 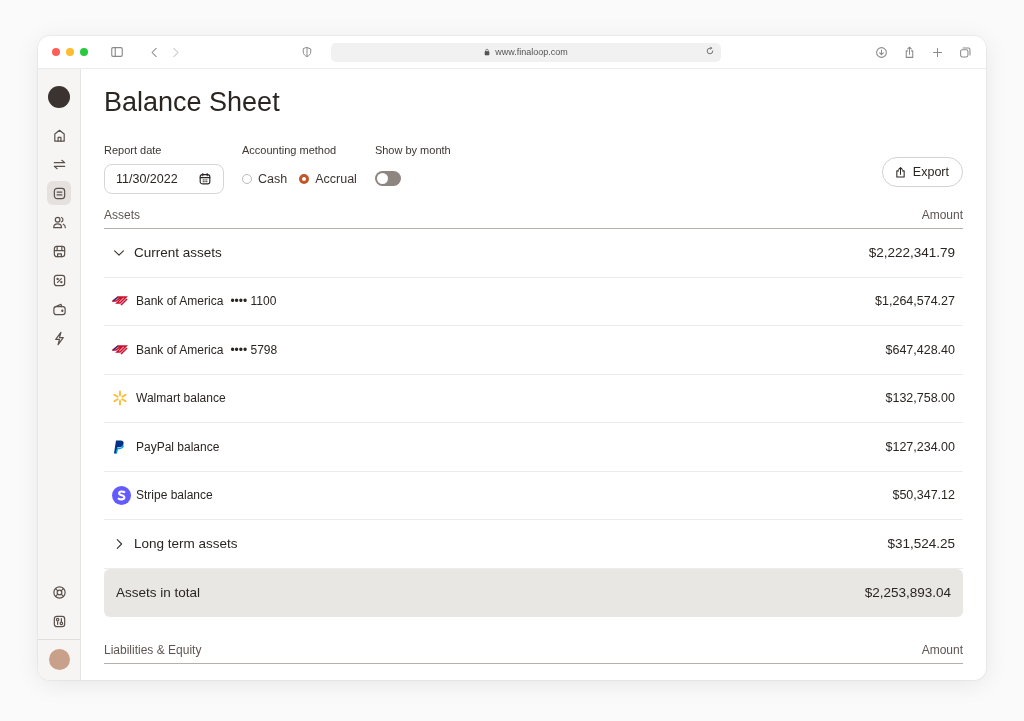 What do you see at coordinates (181, 398) in the screenshot?
I see `account-name: Walmart balance` at bounding box center [181, 398].